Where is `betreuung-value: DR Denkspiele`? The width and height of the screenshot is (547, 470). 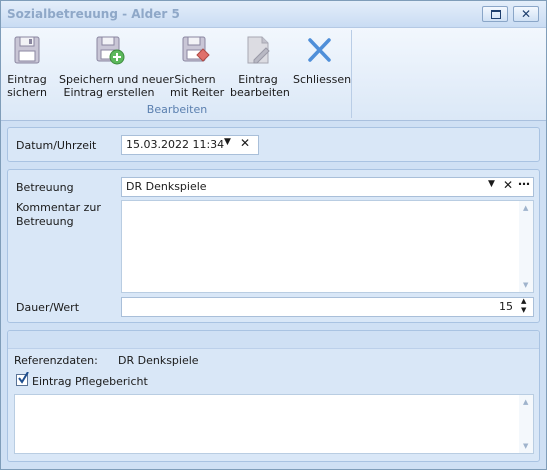 betreuung-value: DR Denkspiele is located at coordinates (166, 186).